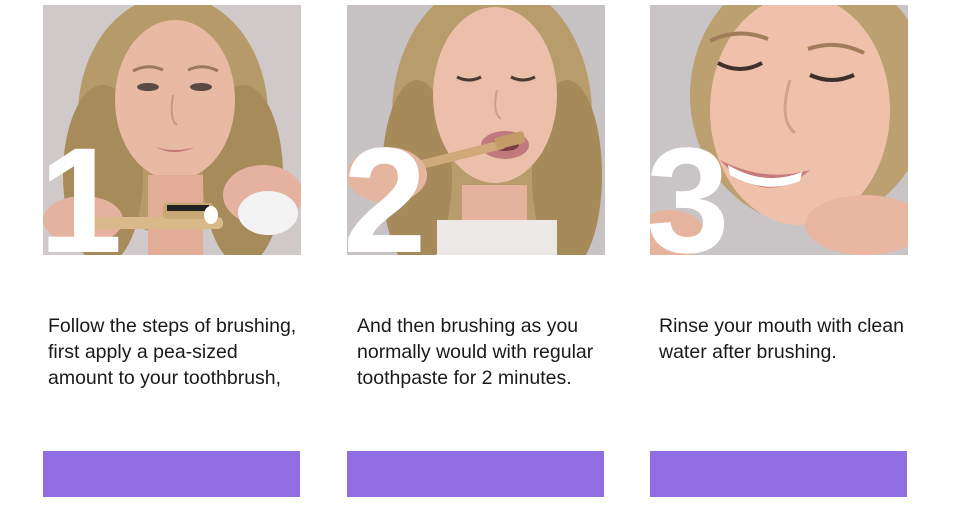 The width and height of the screenshot is (960, 521). I want to click on step-2-photo: 2, so click(476, 130).